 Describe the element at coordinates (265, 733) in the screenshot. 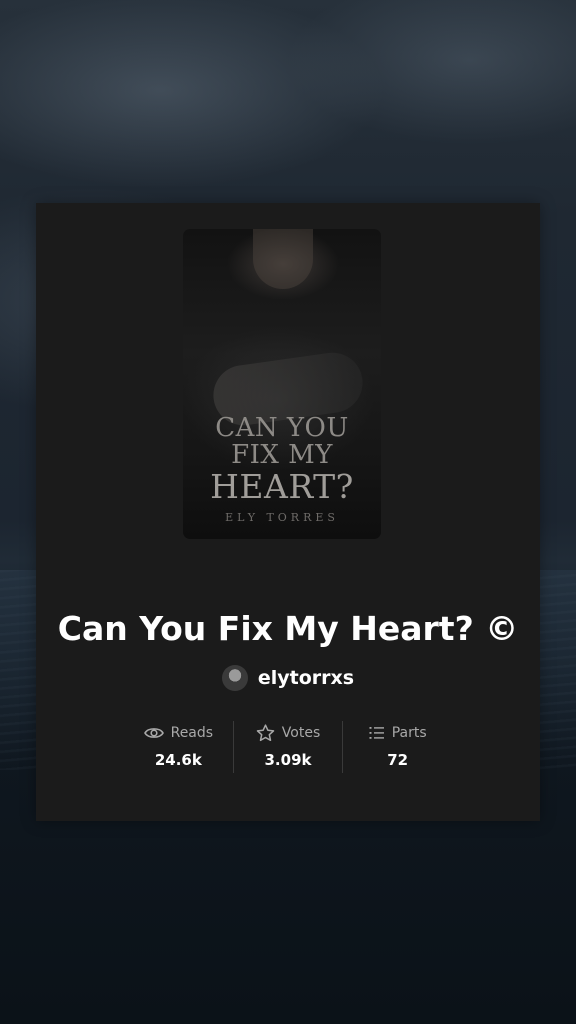

I see `star-icon` at that location.